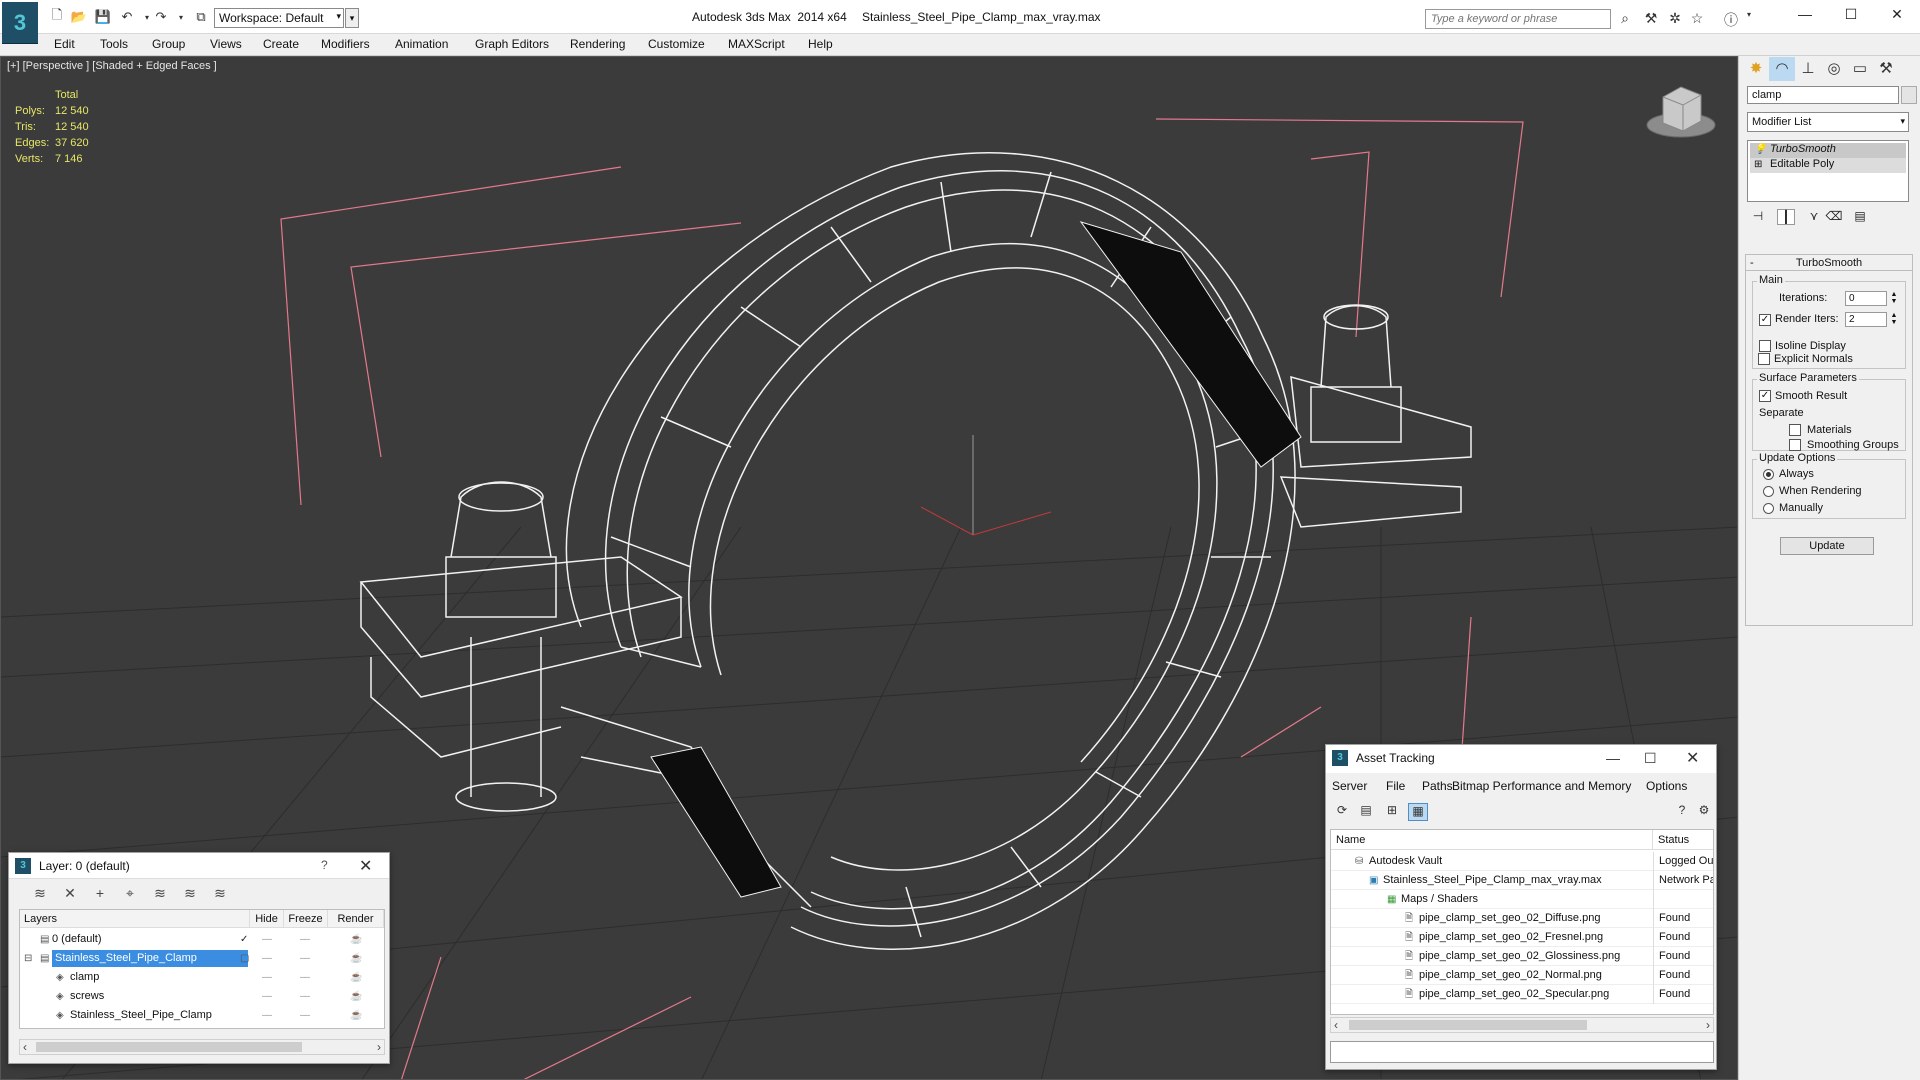 This screenshot has width=1920, height=1080. I want to click on explicit-normals-checkbox, so click(1764, 359).